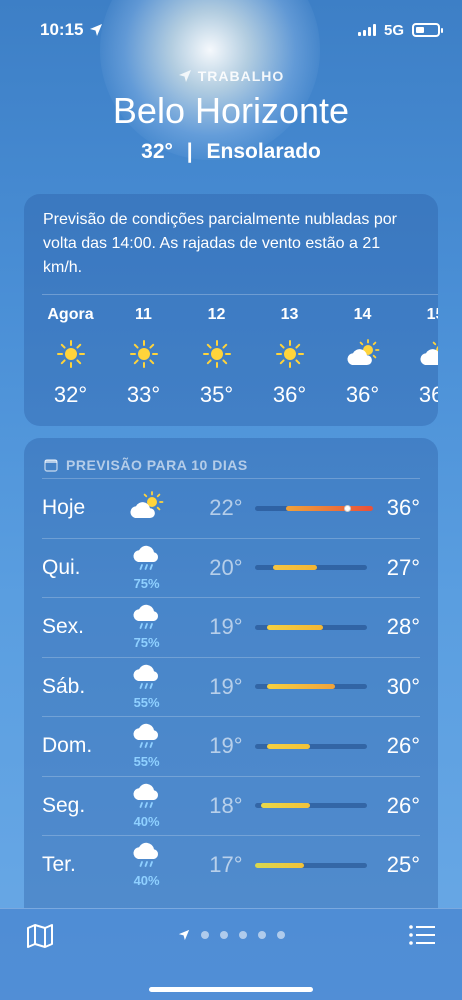 This screenshot has width=462, height=1000. I want to click on day-row: Sex. 75% 19° 28°, so click(231, 627).